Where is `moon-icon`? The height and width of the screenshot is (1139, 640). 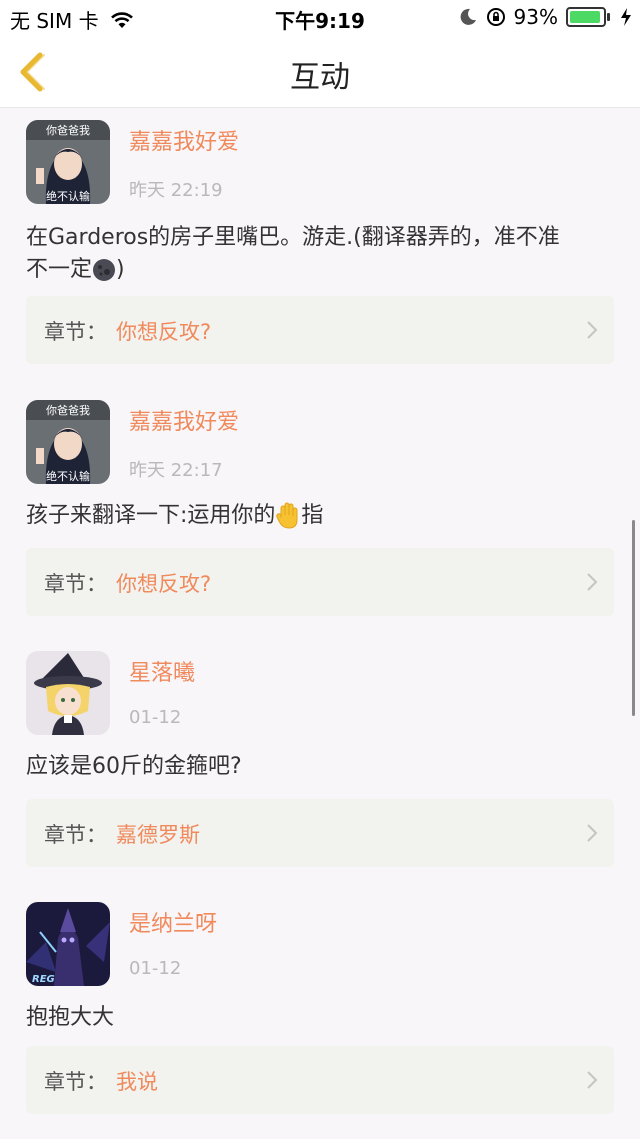
moon-icon is located at coordinates (468, 16).